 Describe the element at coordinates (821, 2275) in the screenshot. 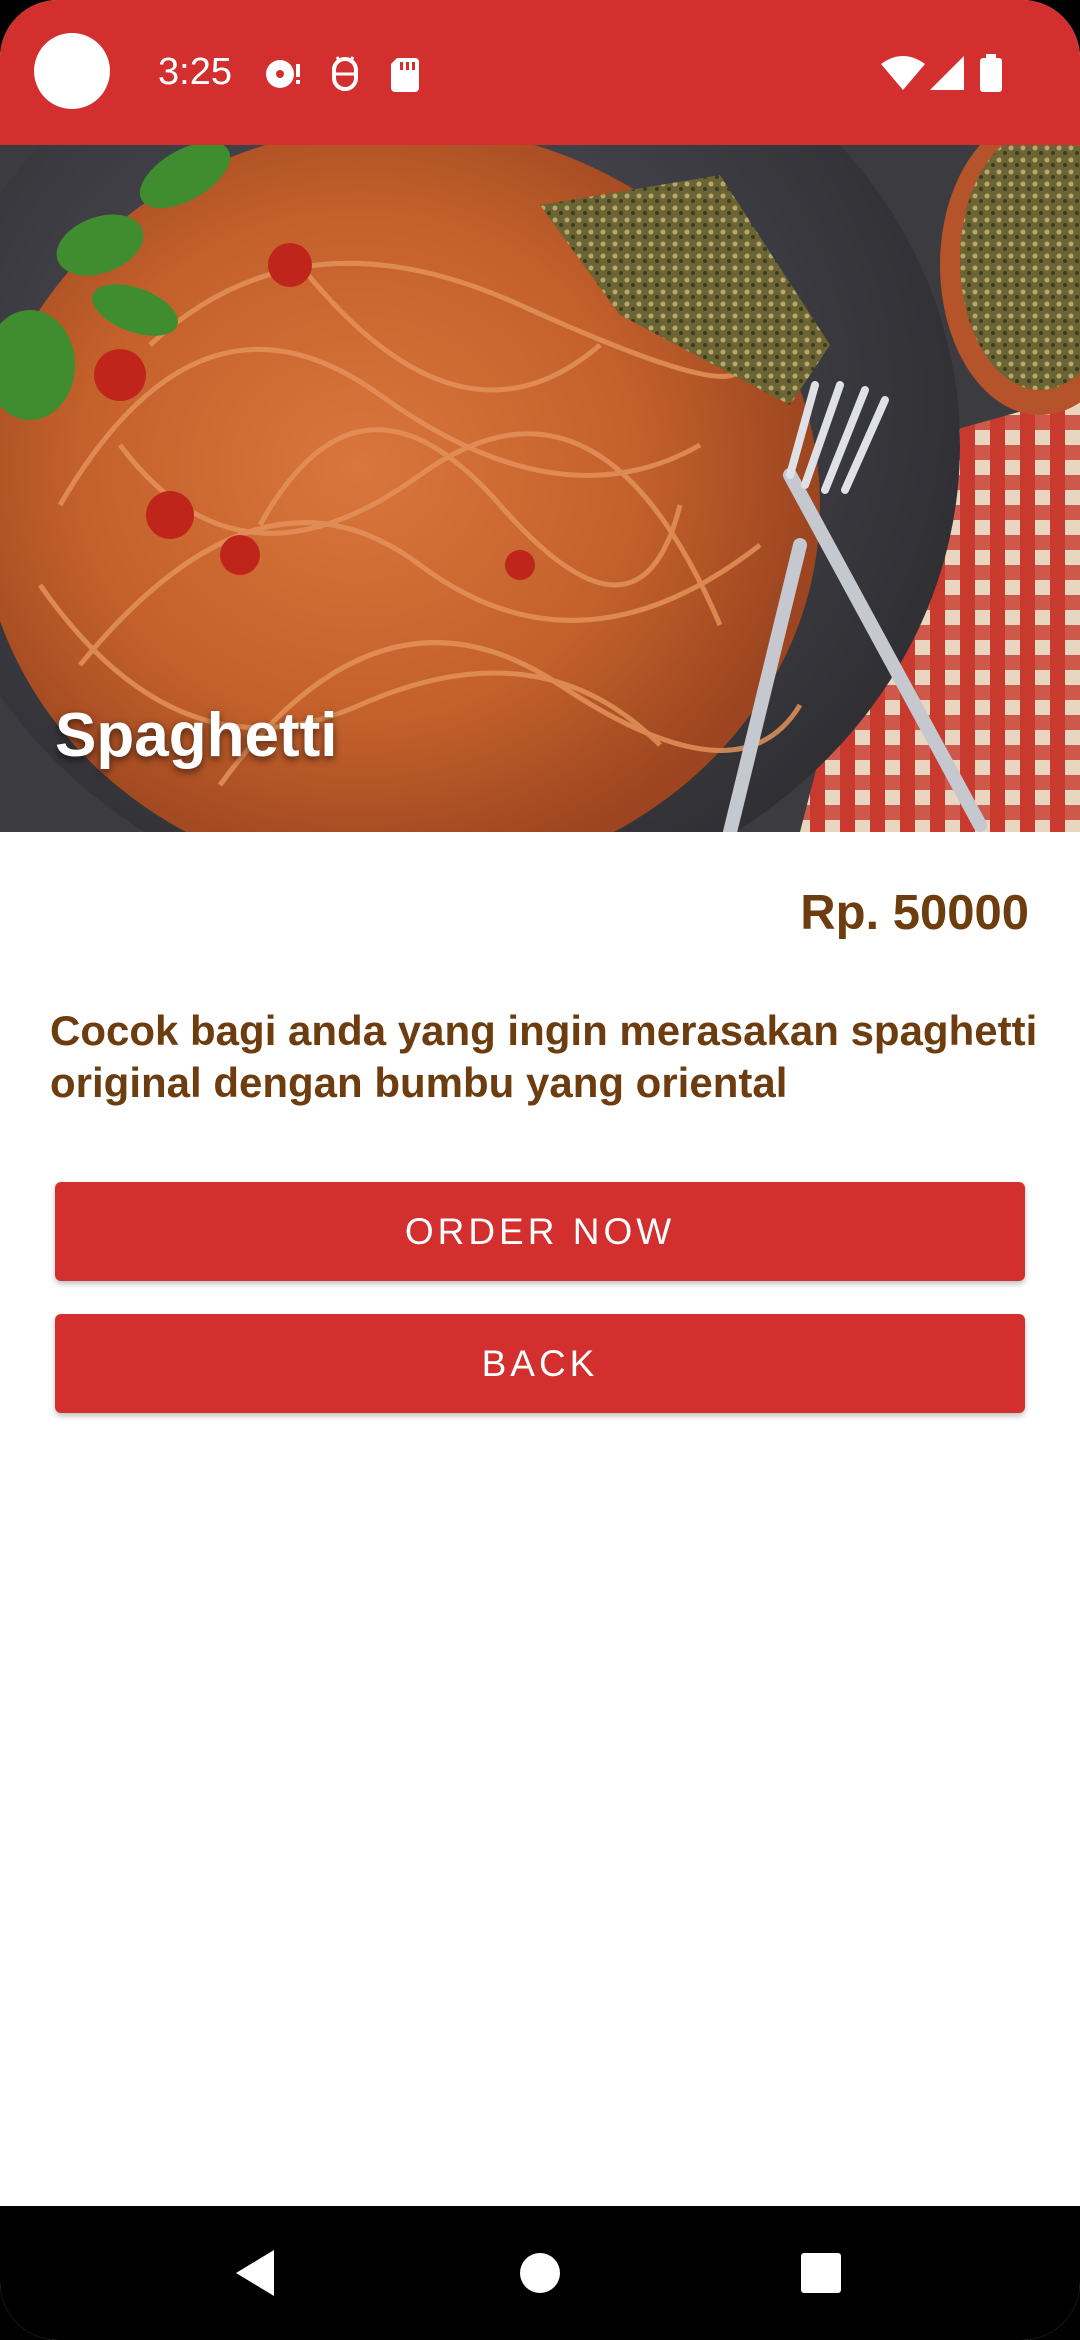

I see `recents-square-icon` at that location.